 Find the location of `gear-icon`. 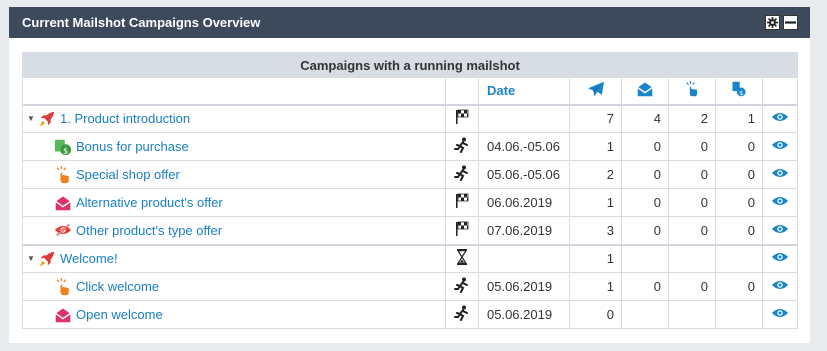

gear-icon is located at coordinates (772, 22).